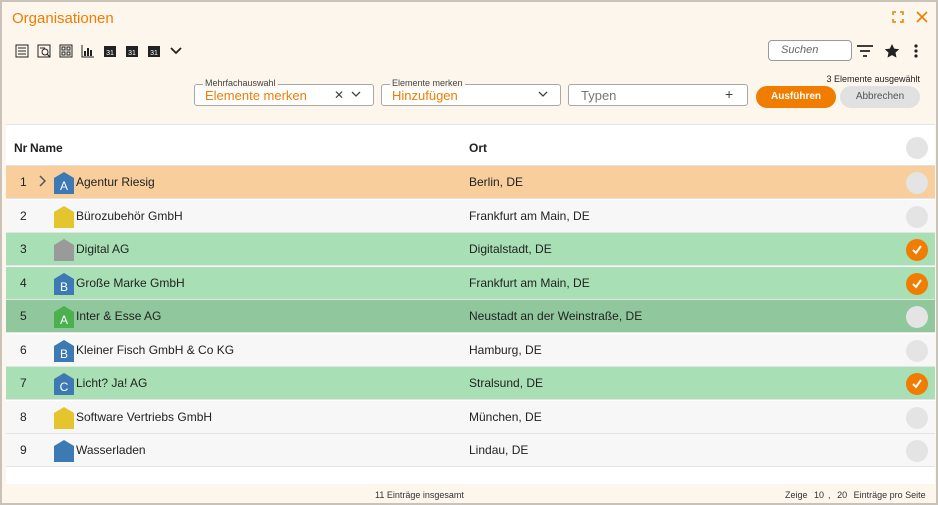 The width and height of the screenshot is (938, 505). What do you see at coordinates (102, 249) in the screenshot?
I see `organisation-name: Digital AG` at bounding box center [102, 249].